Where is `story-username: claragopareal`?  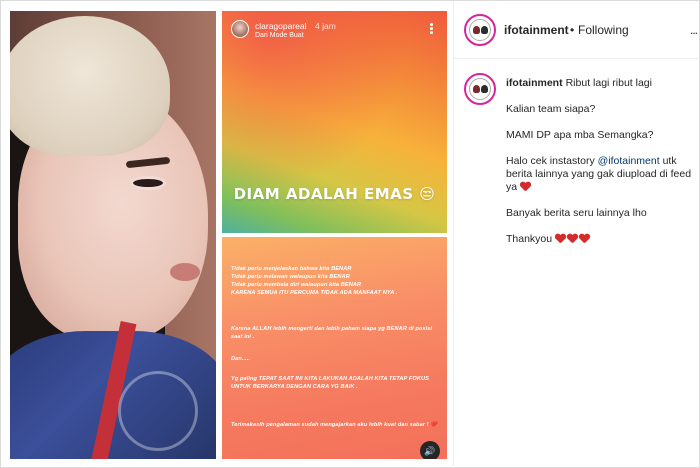 story-username: claragopareal is located at coordinates (281, 26).